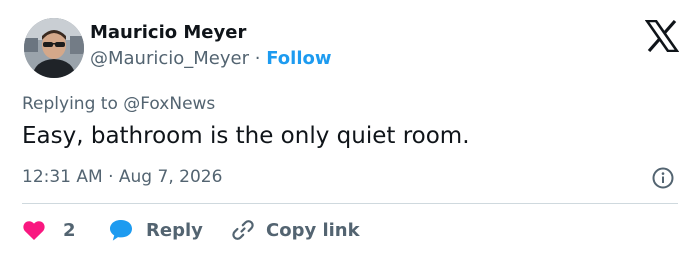 Image resolution: width=700 pixels, height=256 pixels. I want to click on heart-icon, so click(34, 230).